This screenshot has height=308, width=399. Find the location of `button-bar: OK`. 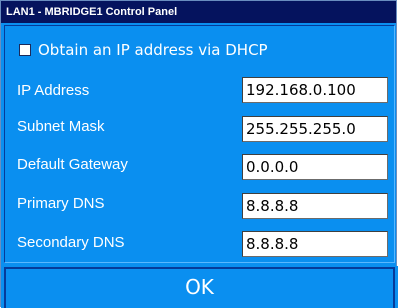

button-bar: OK is located at coordinates (199, 287).